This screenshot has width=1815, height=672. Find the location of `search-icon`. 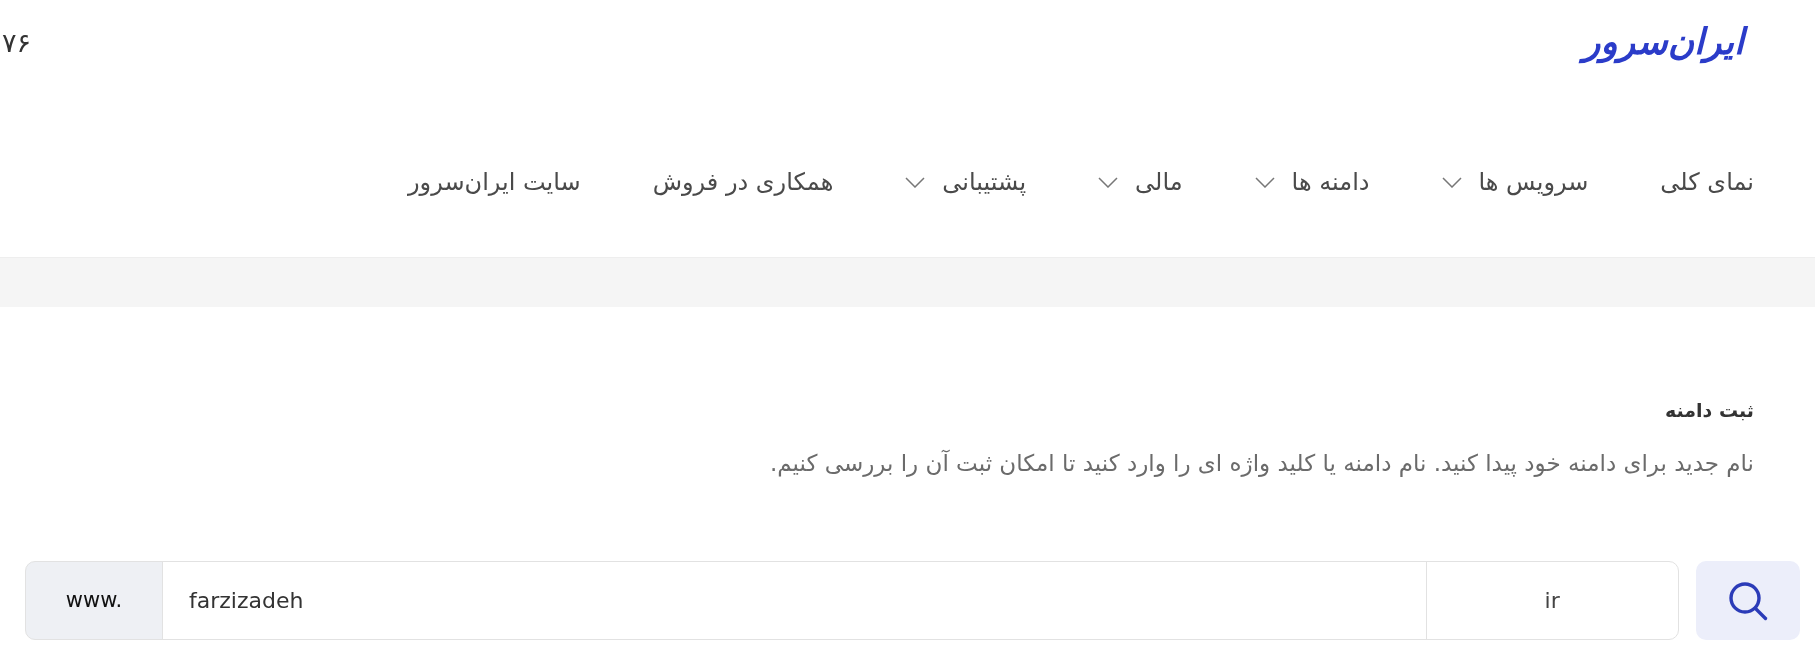

search-icon is located at coordinates (1747, 600).